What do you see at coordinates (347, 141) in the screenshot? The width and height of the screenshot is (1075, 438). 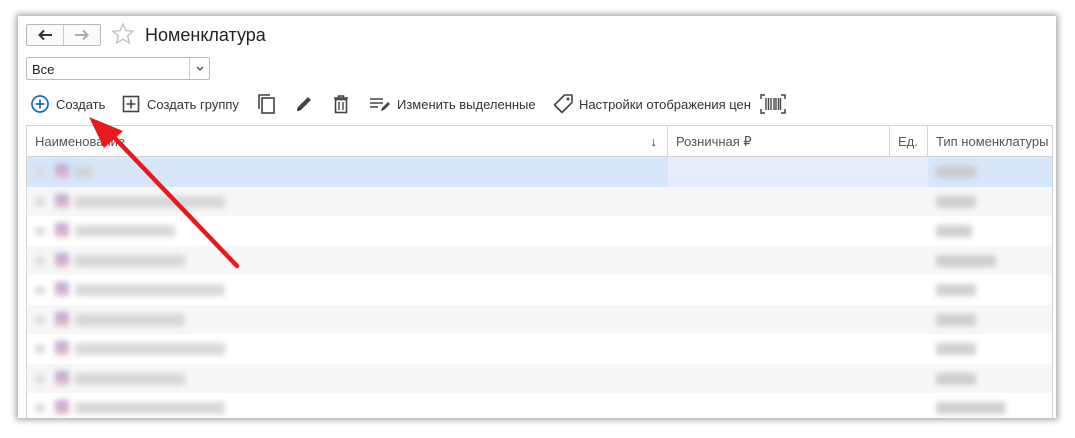 I see `column-header-name: Наименование ↓` at bounding box center [347, 141].